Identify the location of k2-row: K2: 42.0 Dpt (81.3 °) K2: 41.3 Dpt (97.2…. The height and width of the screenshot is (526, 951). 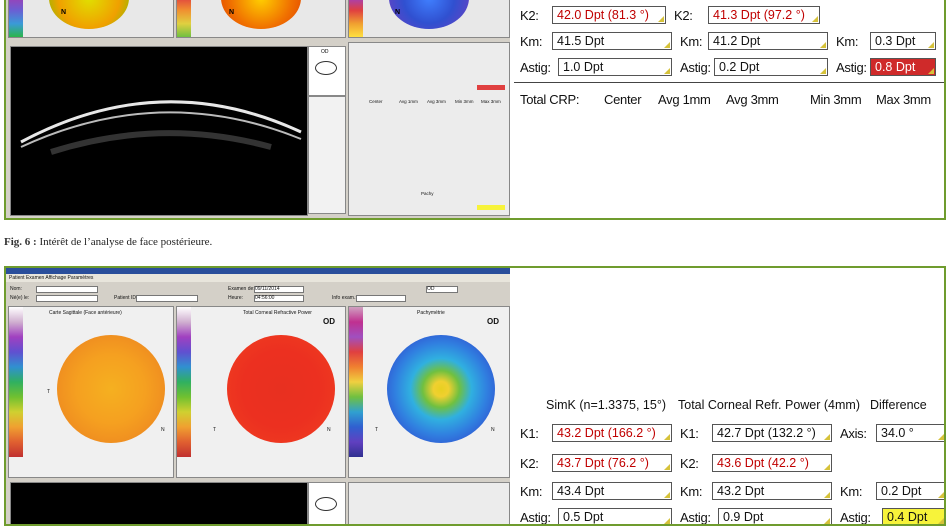
(729, 16).